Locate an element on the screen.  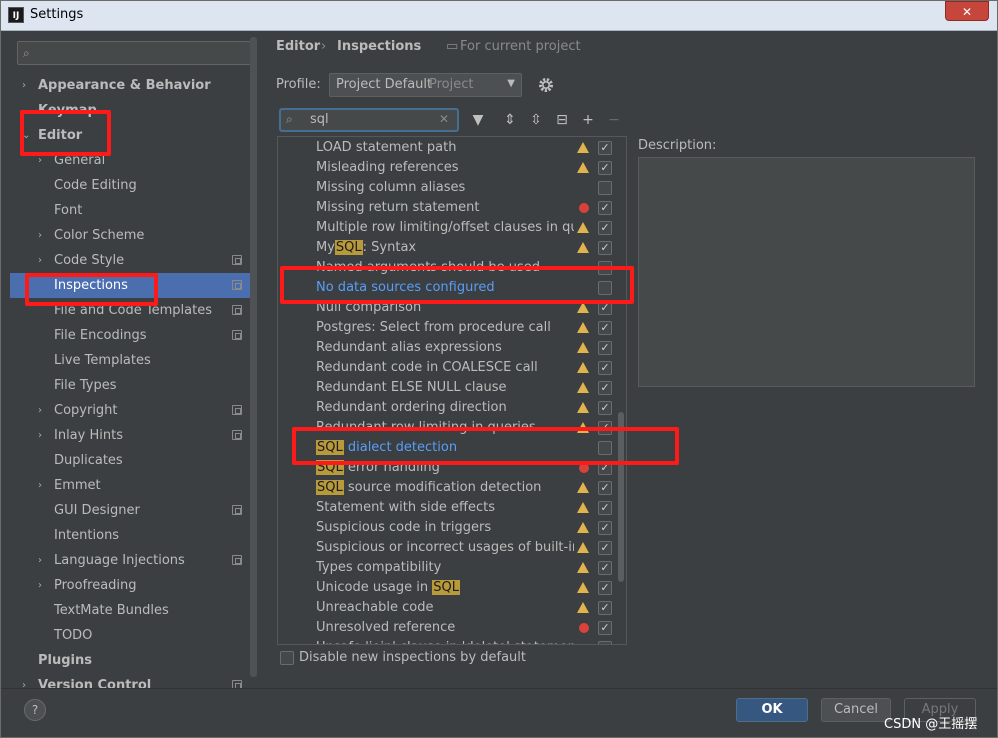
sidebar-item-duplicates: Duplicates is located at coordinates (130, 460).